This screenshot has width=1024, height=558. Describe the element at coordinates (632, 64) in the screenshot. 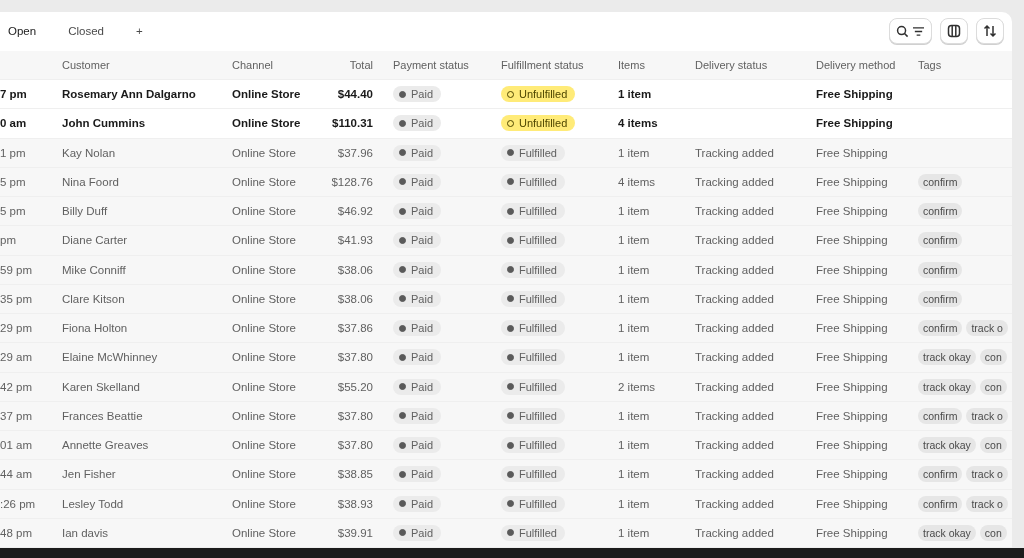

I see `column-header: Items` at that location.